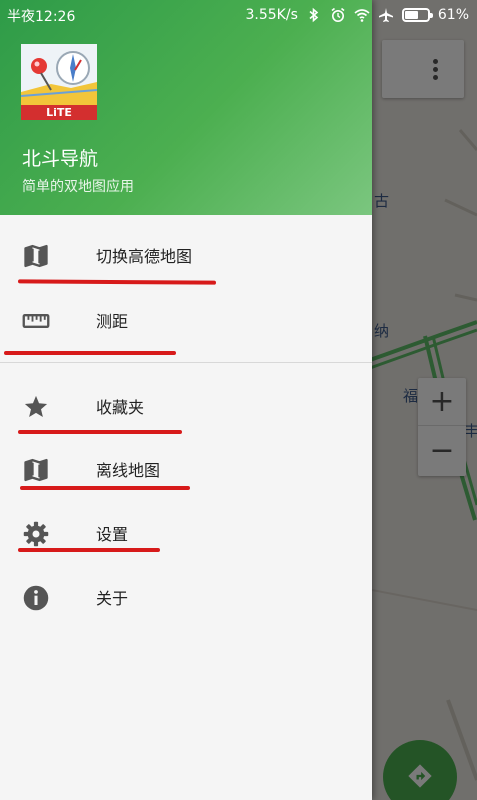  I want to click on menu-divider, so click(186, 362).